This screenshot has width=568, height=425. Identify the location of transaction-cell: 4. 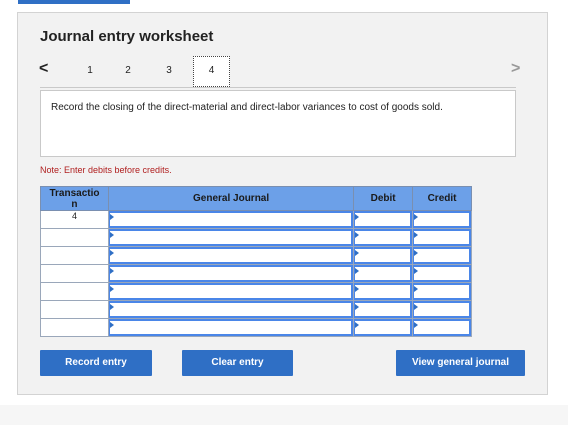
(74, 219).